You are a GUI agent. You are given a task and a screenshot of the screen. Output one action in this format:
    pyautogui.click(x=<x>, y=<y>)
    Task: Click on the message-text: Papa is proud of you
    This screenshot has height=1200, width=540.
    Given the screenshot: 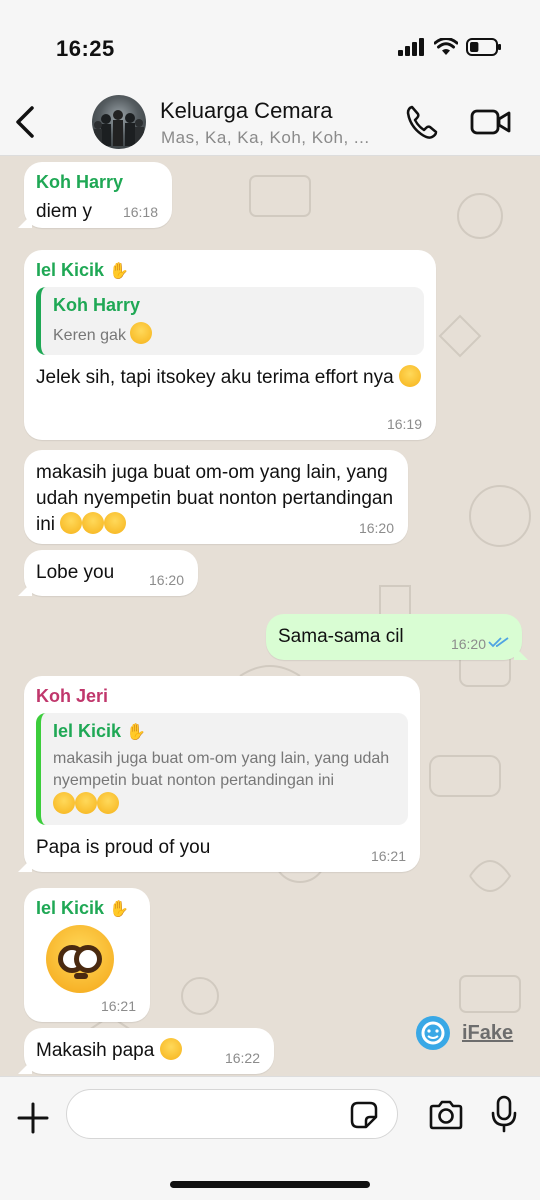 What is the action you would take?
    pyautogui.click(x=123, y=847)
    